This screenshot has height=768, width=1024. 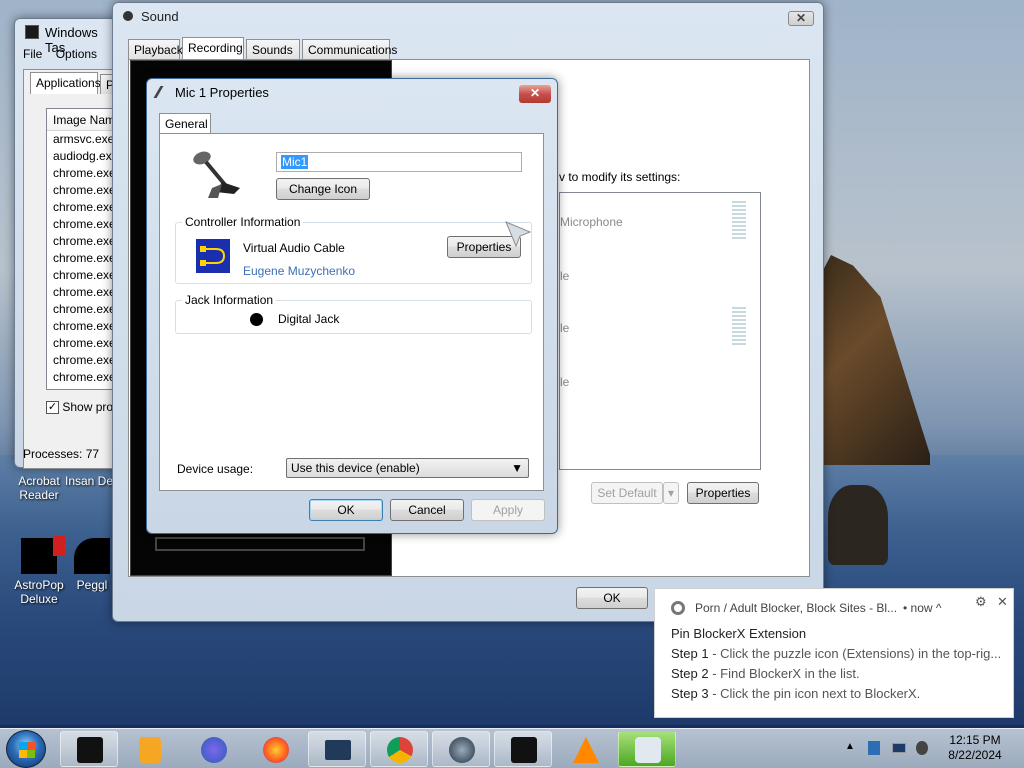 What do you see at coordinates (723, 493) in the screenshot?
I see `device-properties-button: Properties` at bounding box center [723, 493].